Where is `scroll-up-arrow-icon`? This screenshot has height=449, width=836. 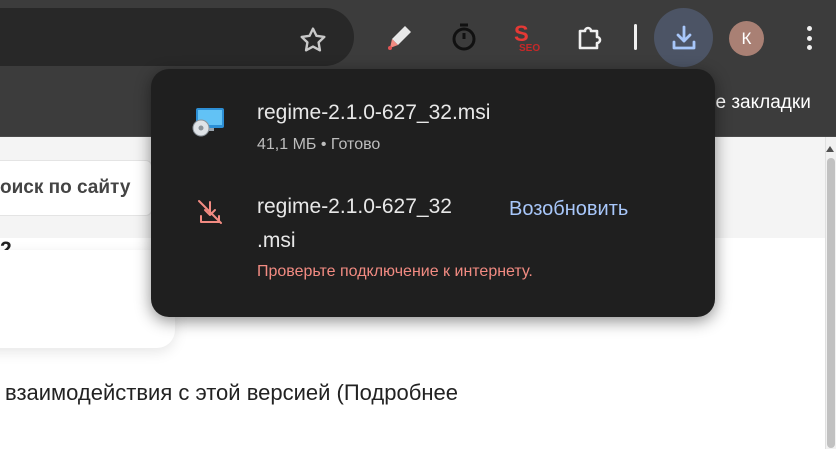
scroll-up-arrow-icon is located at coordinates (830, 149).